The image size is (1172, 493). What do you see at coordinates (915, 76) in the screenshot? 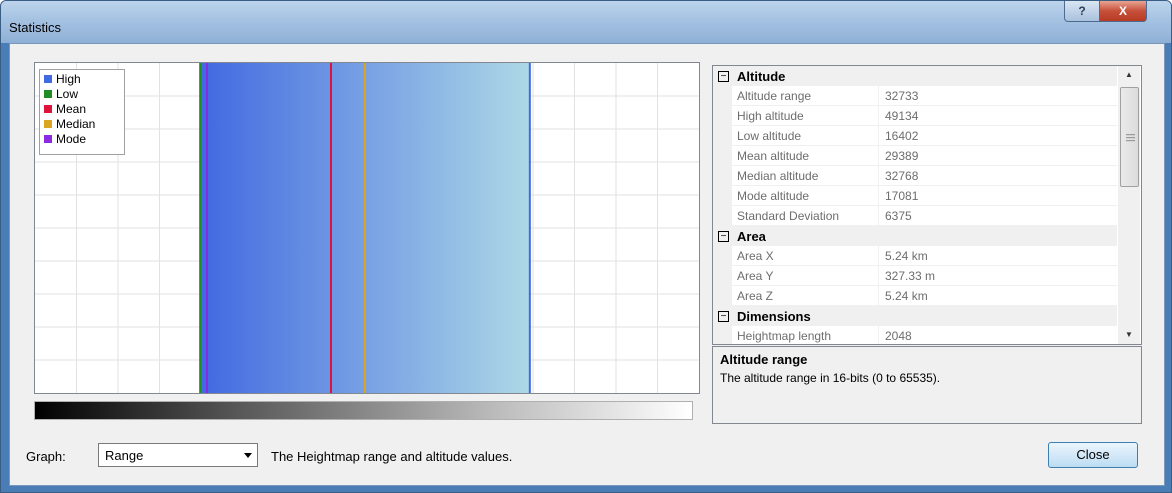
I see `category-altitude: − Altitude` at bounding box center [915, 76].